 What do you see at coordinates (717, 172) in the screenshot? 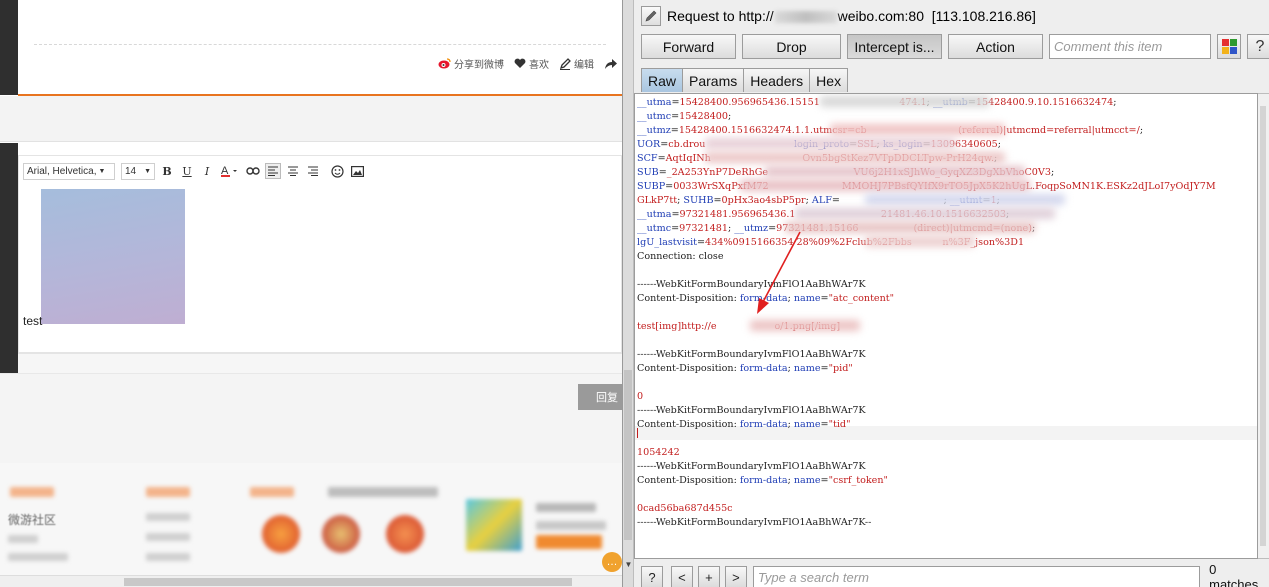
I see `param-value: _2A253YnP7DeRhGe` at bounding box center [717, 172].